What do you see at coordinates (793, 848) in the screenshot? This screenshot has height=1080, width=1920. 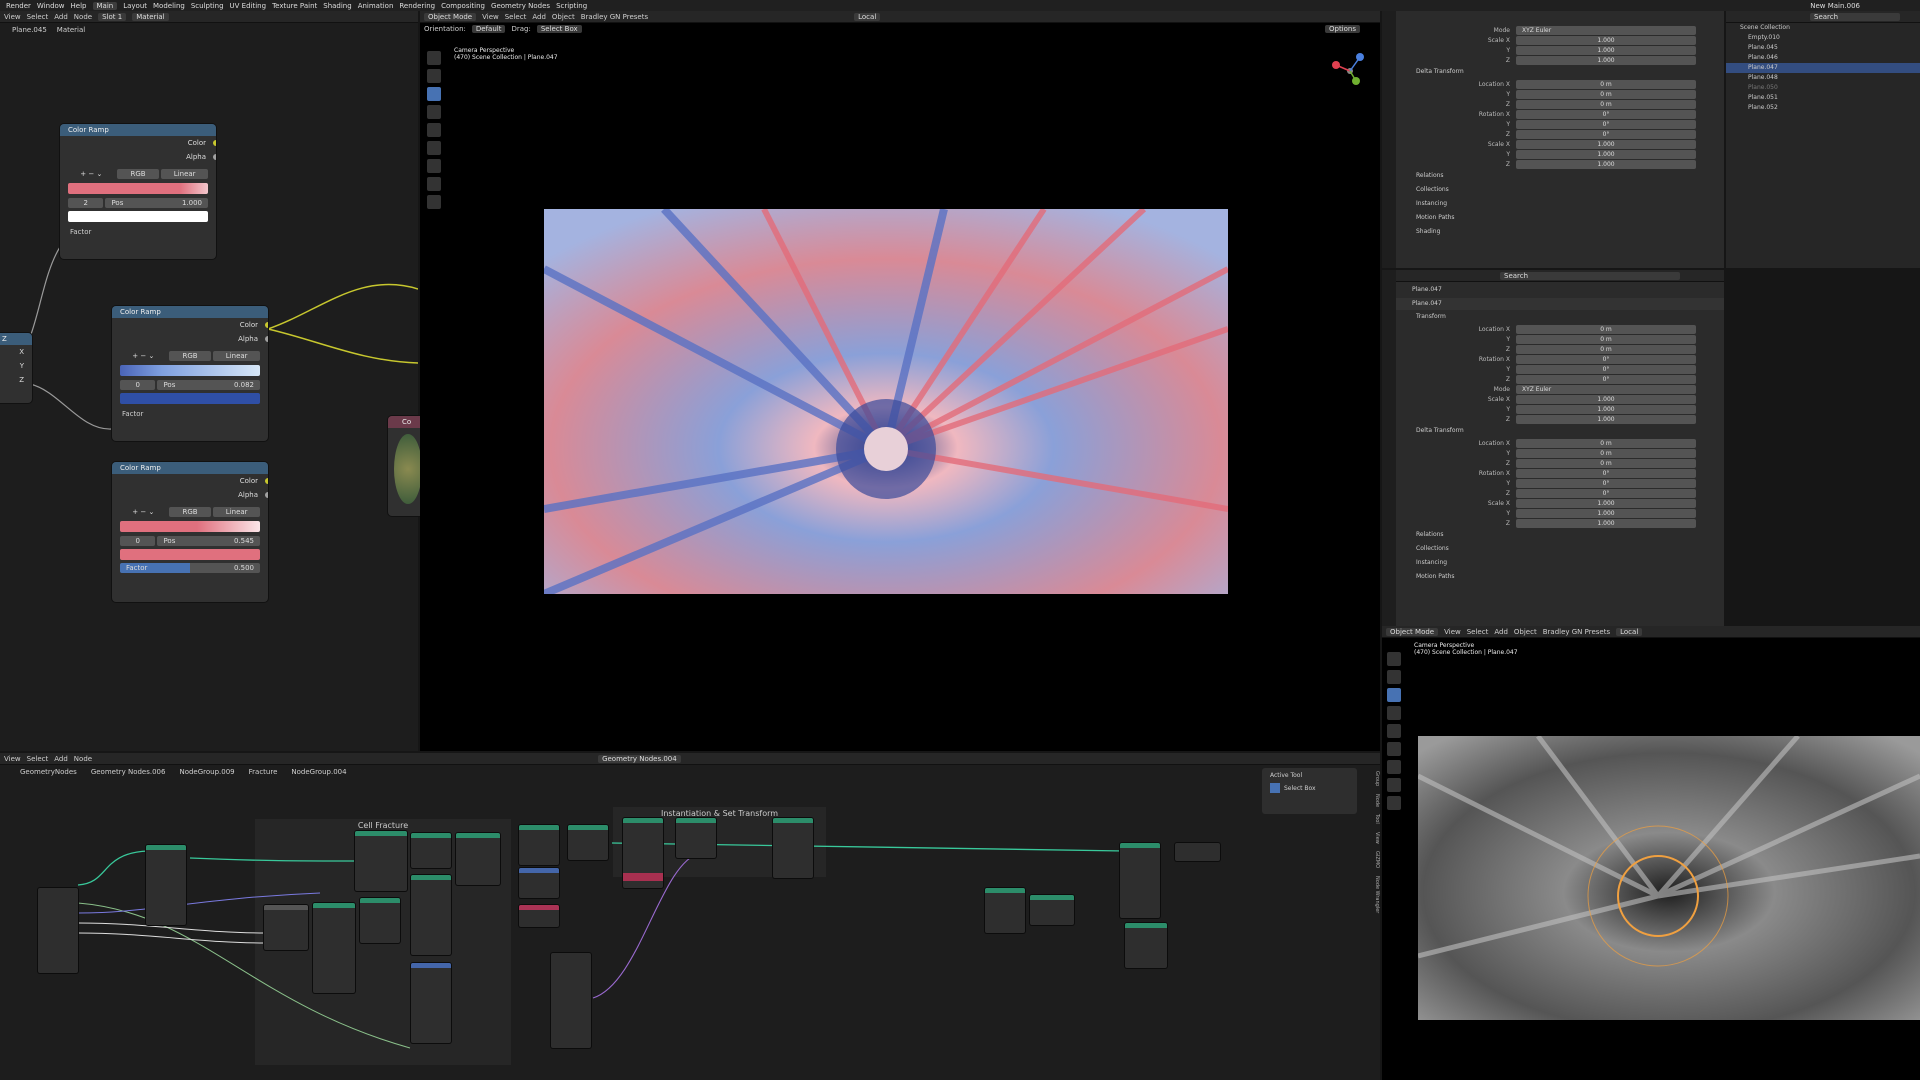 I see `rotate-instances-node` at bounding box center [793, 848].